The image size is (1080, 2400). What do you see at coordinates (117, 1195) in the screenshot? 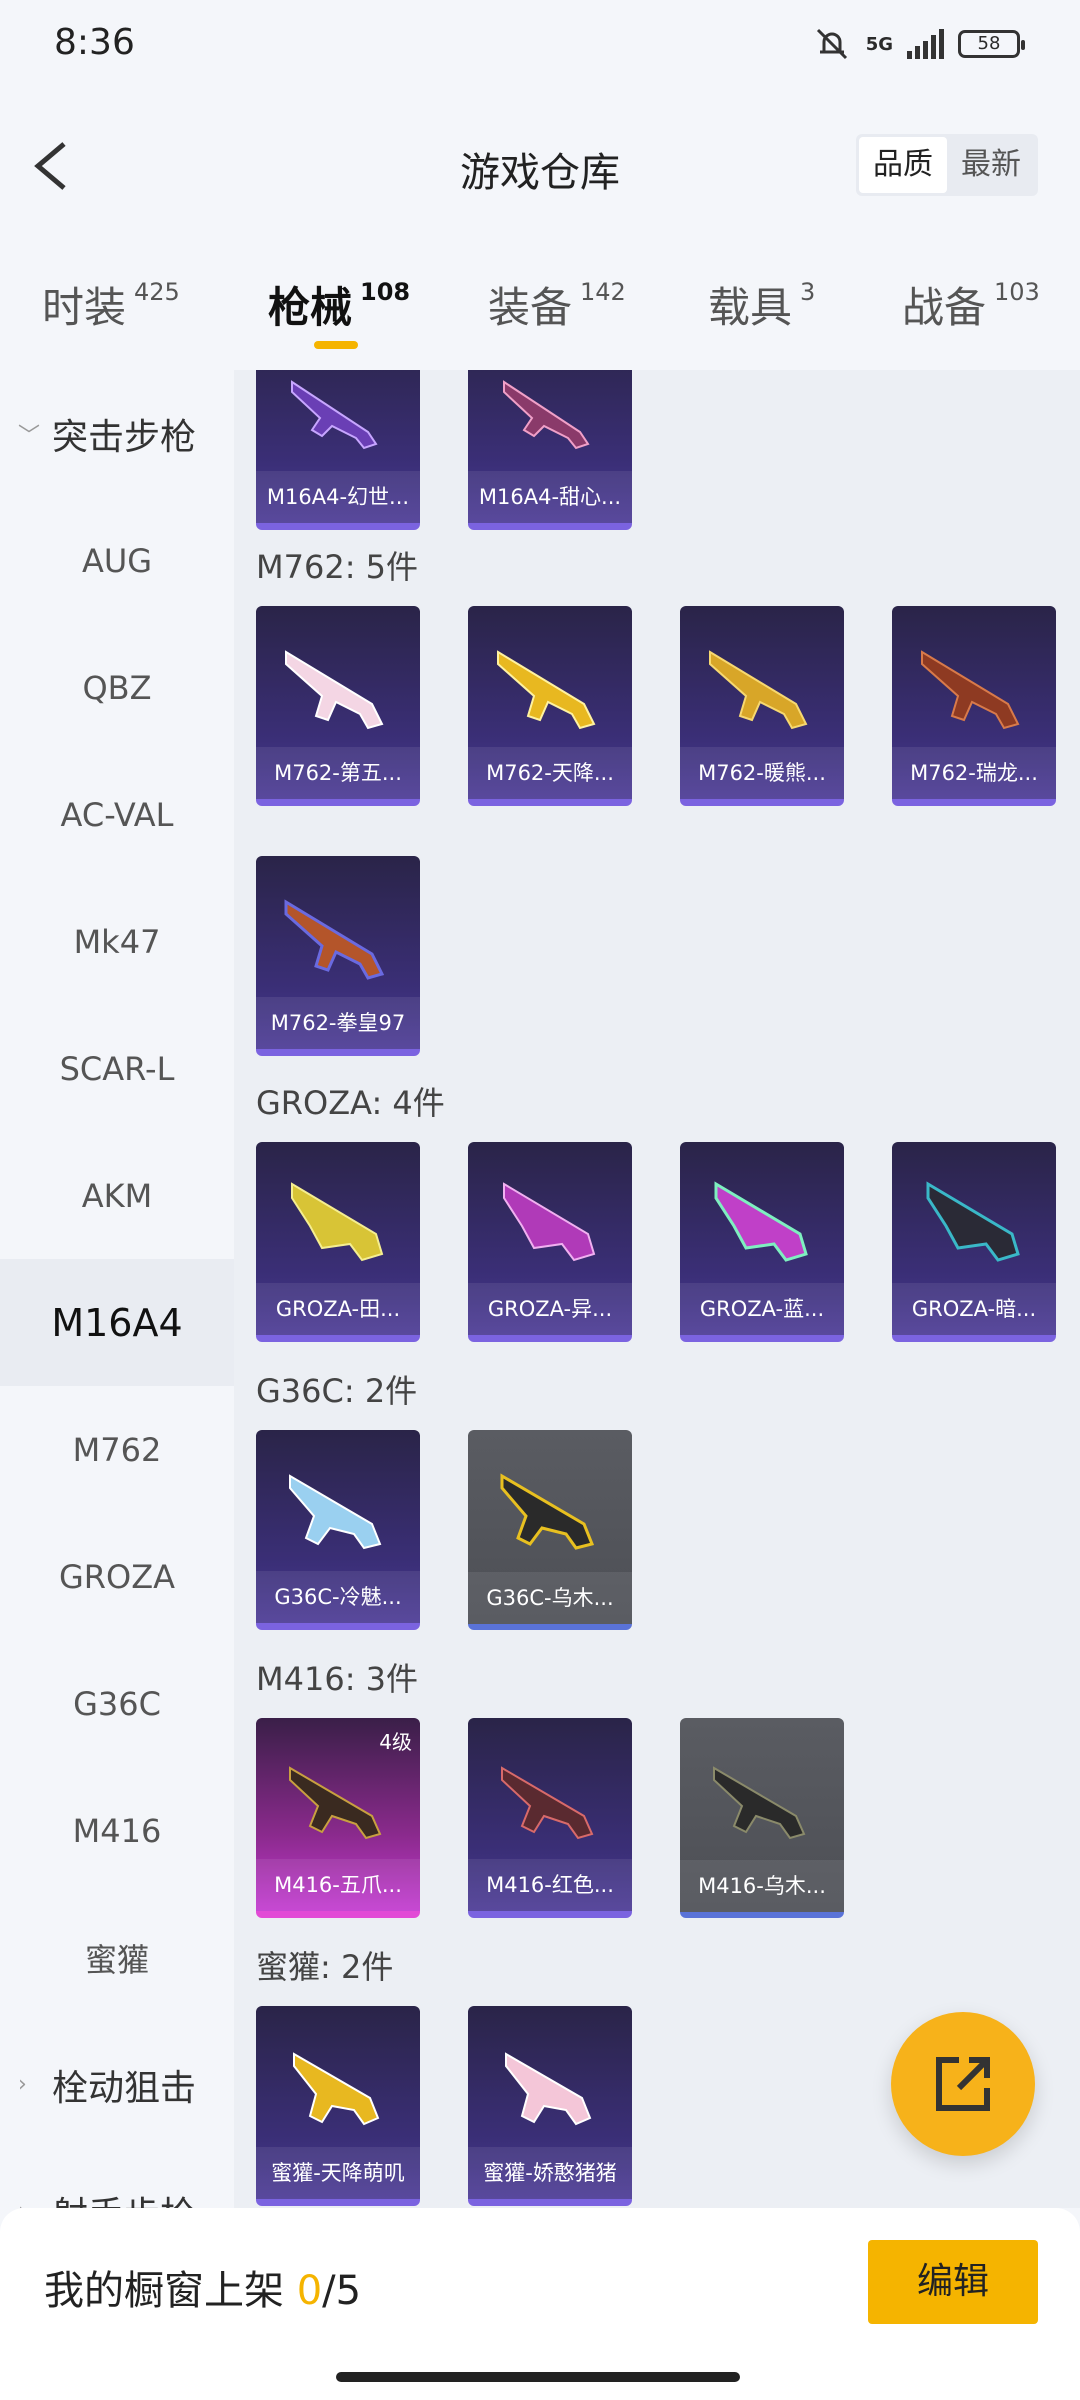
I see `sidebar-item-akm: AKM` at bounding box center [117, 1195].